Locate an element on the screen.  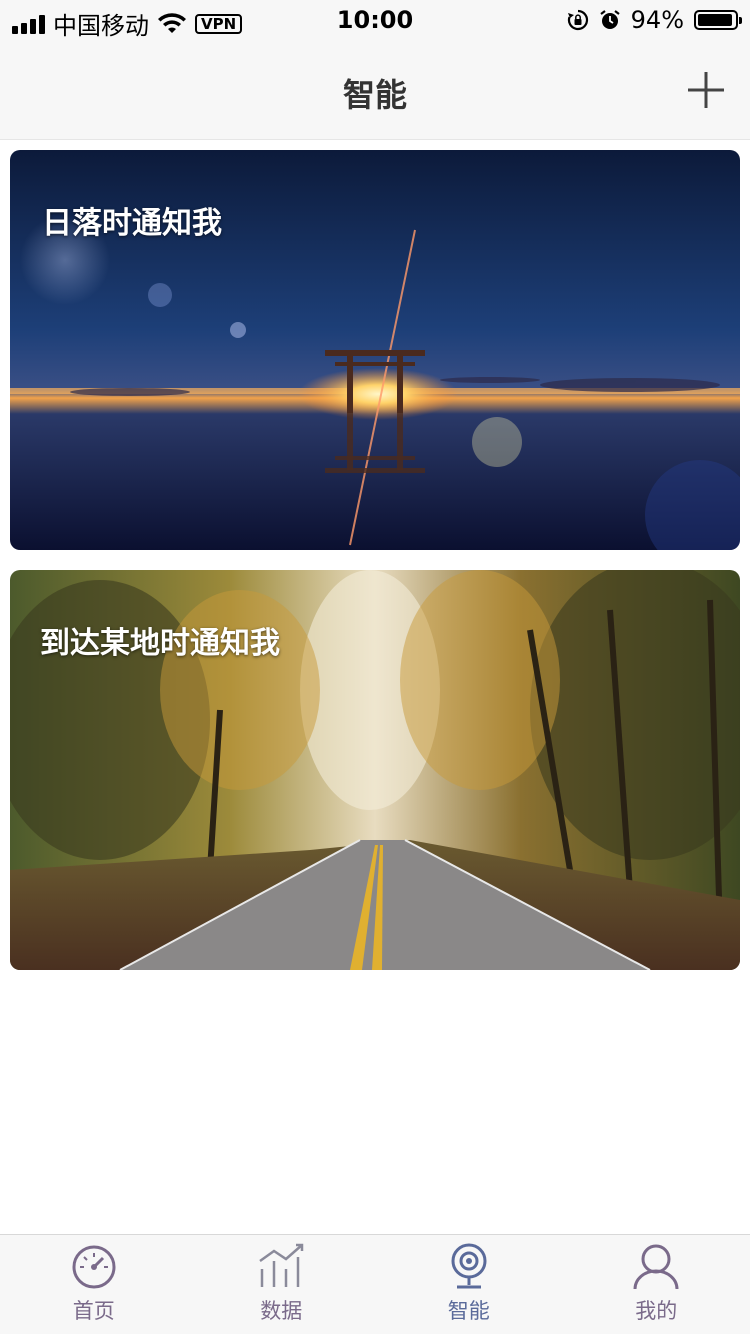
speedometer-icon is located at coordinates (94, 1267).